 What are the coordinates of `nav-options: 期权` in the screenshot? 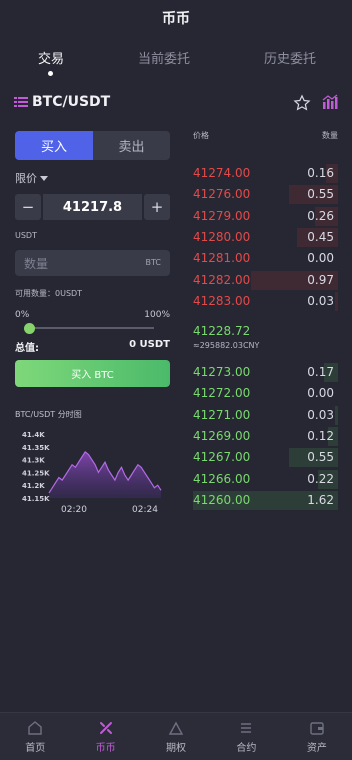 It's located at (176, 736).